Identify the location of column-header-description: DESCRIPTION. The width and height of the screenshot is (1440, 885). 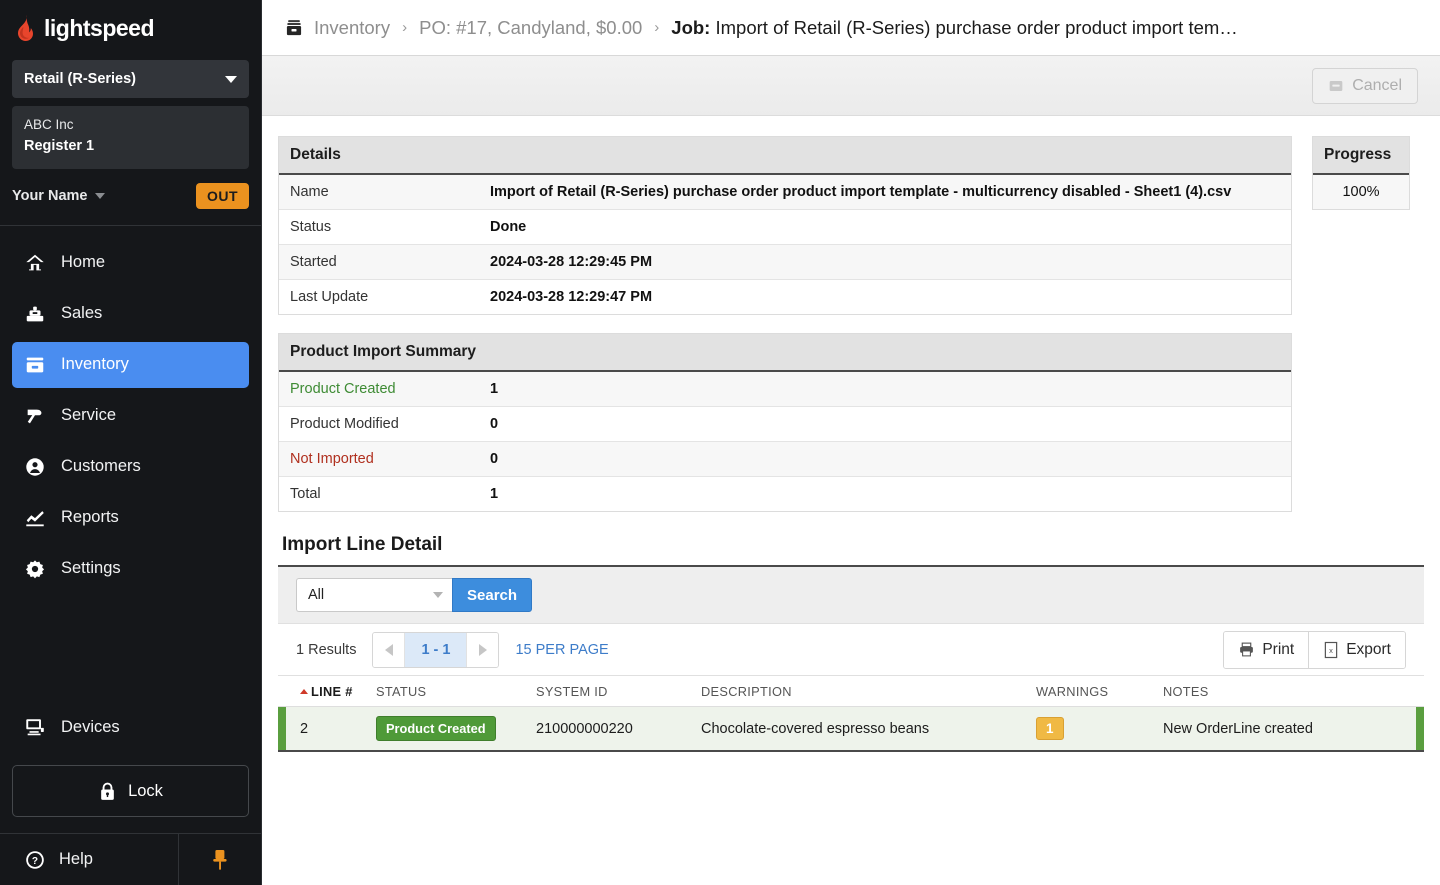
(868, 691).